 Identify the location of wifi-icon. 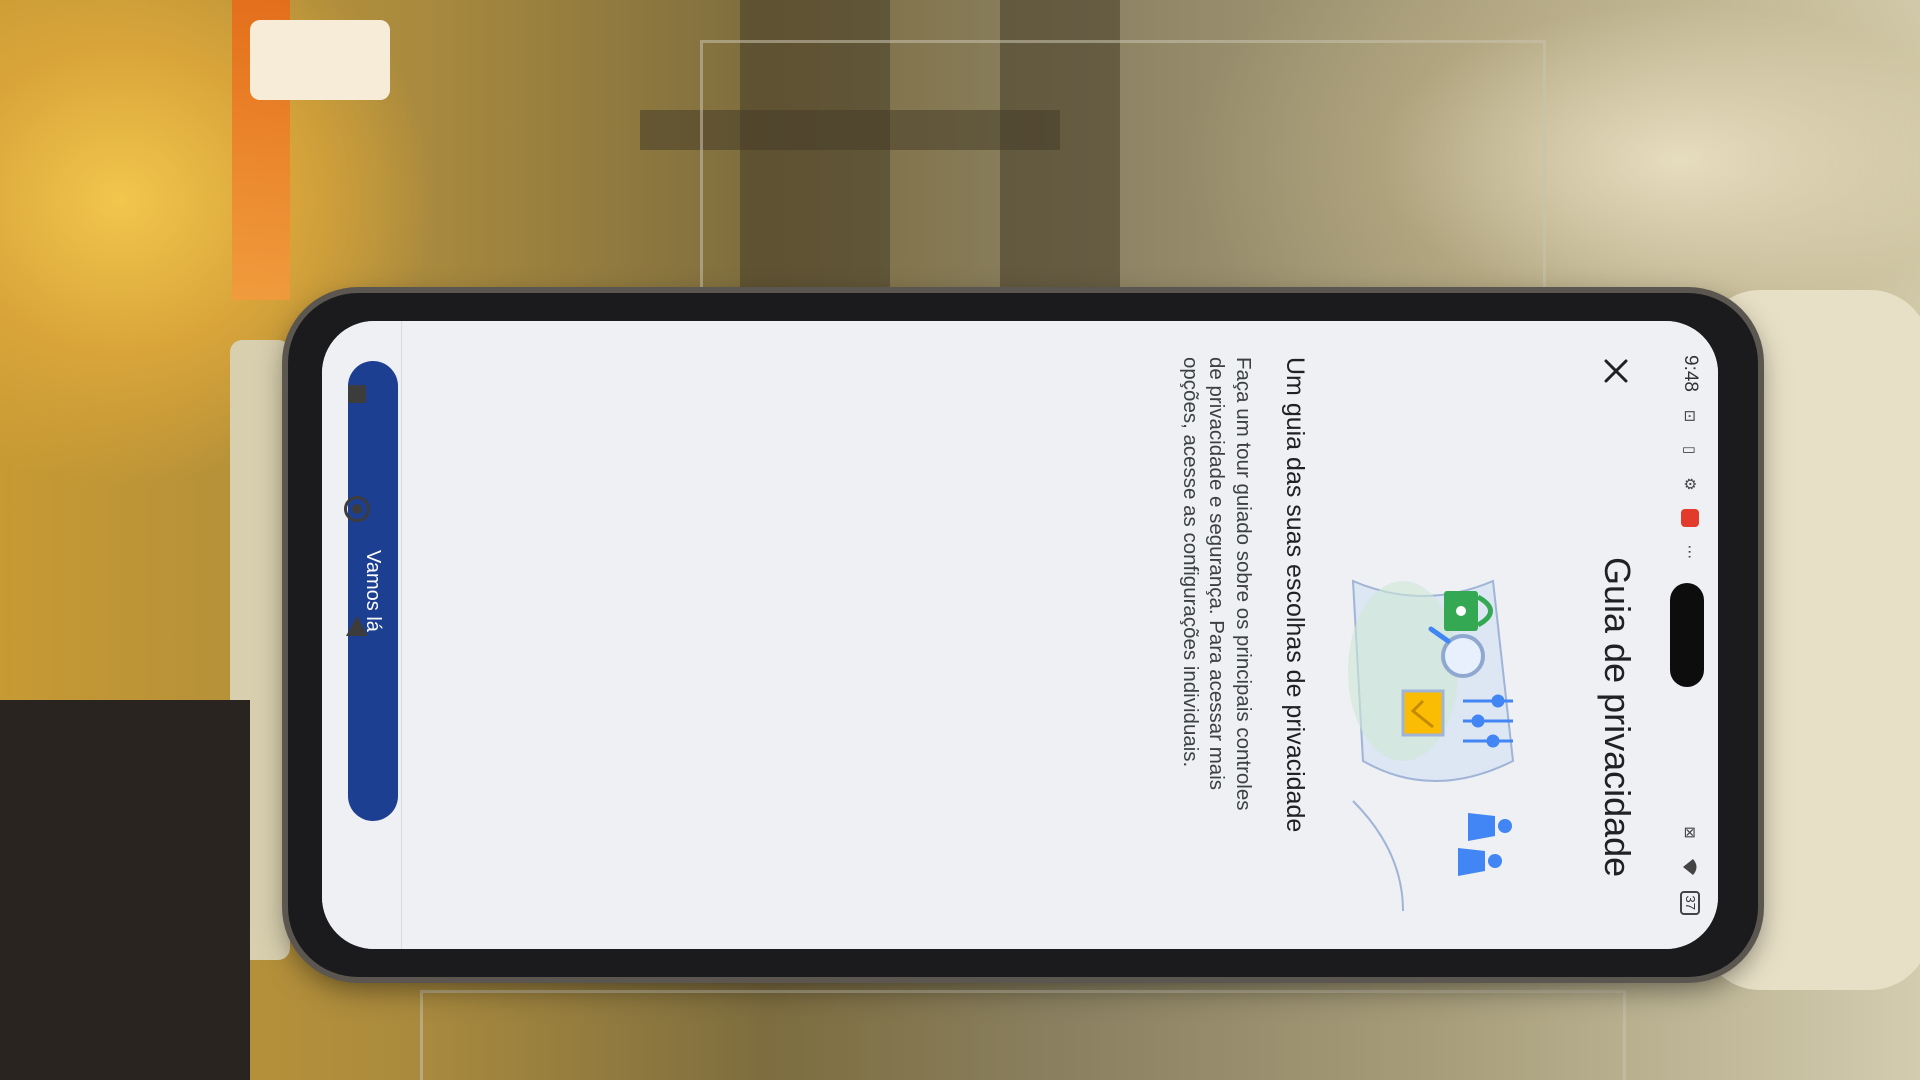
(1690, 867).